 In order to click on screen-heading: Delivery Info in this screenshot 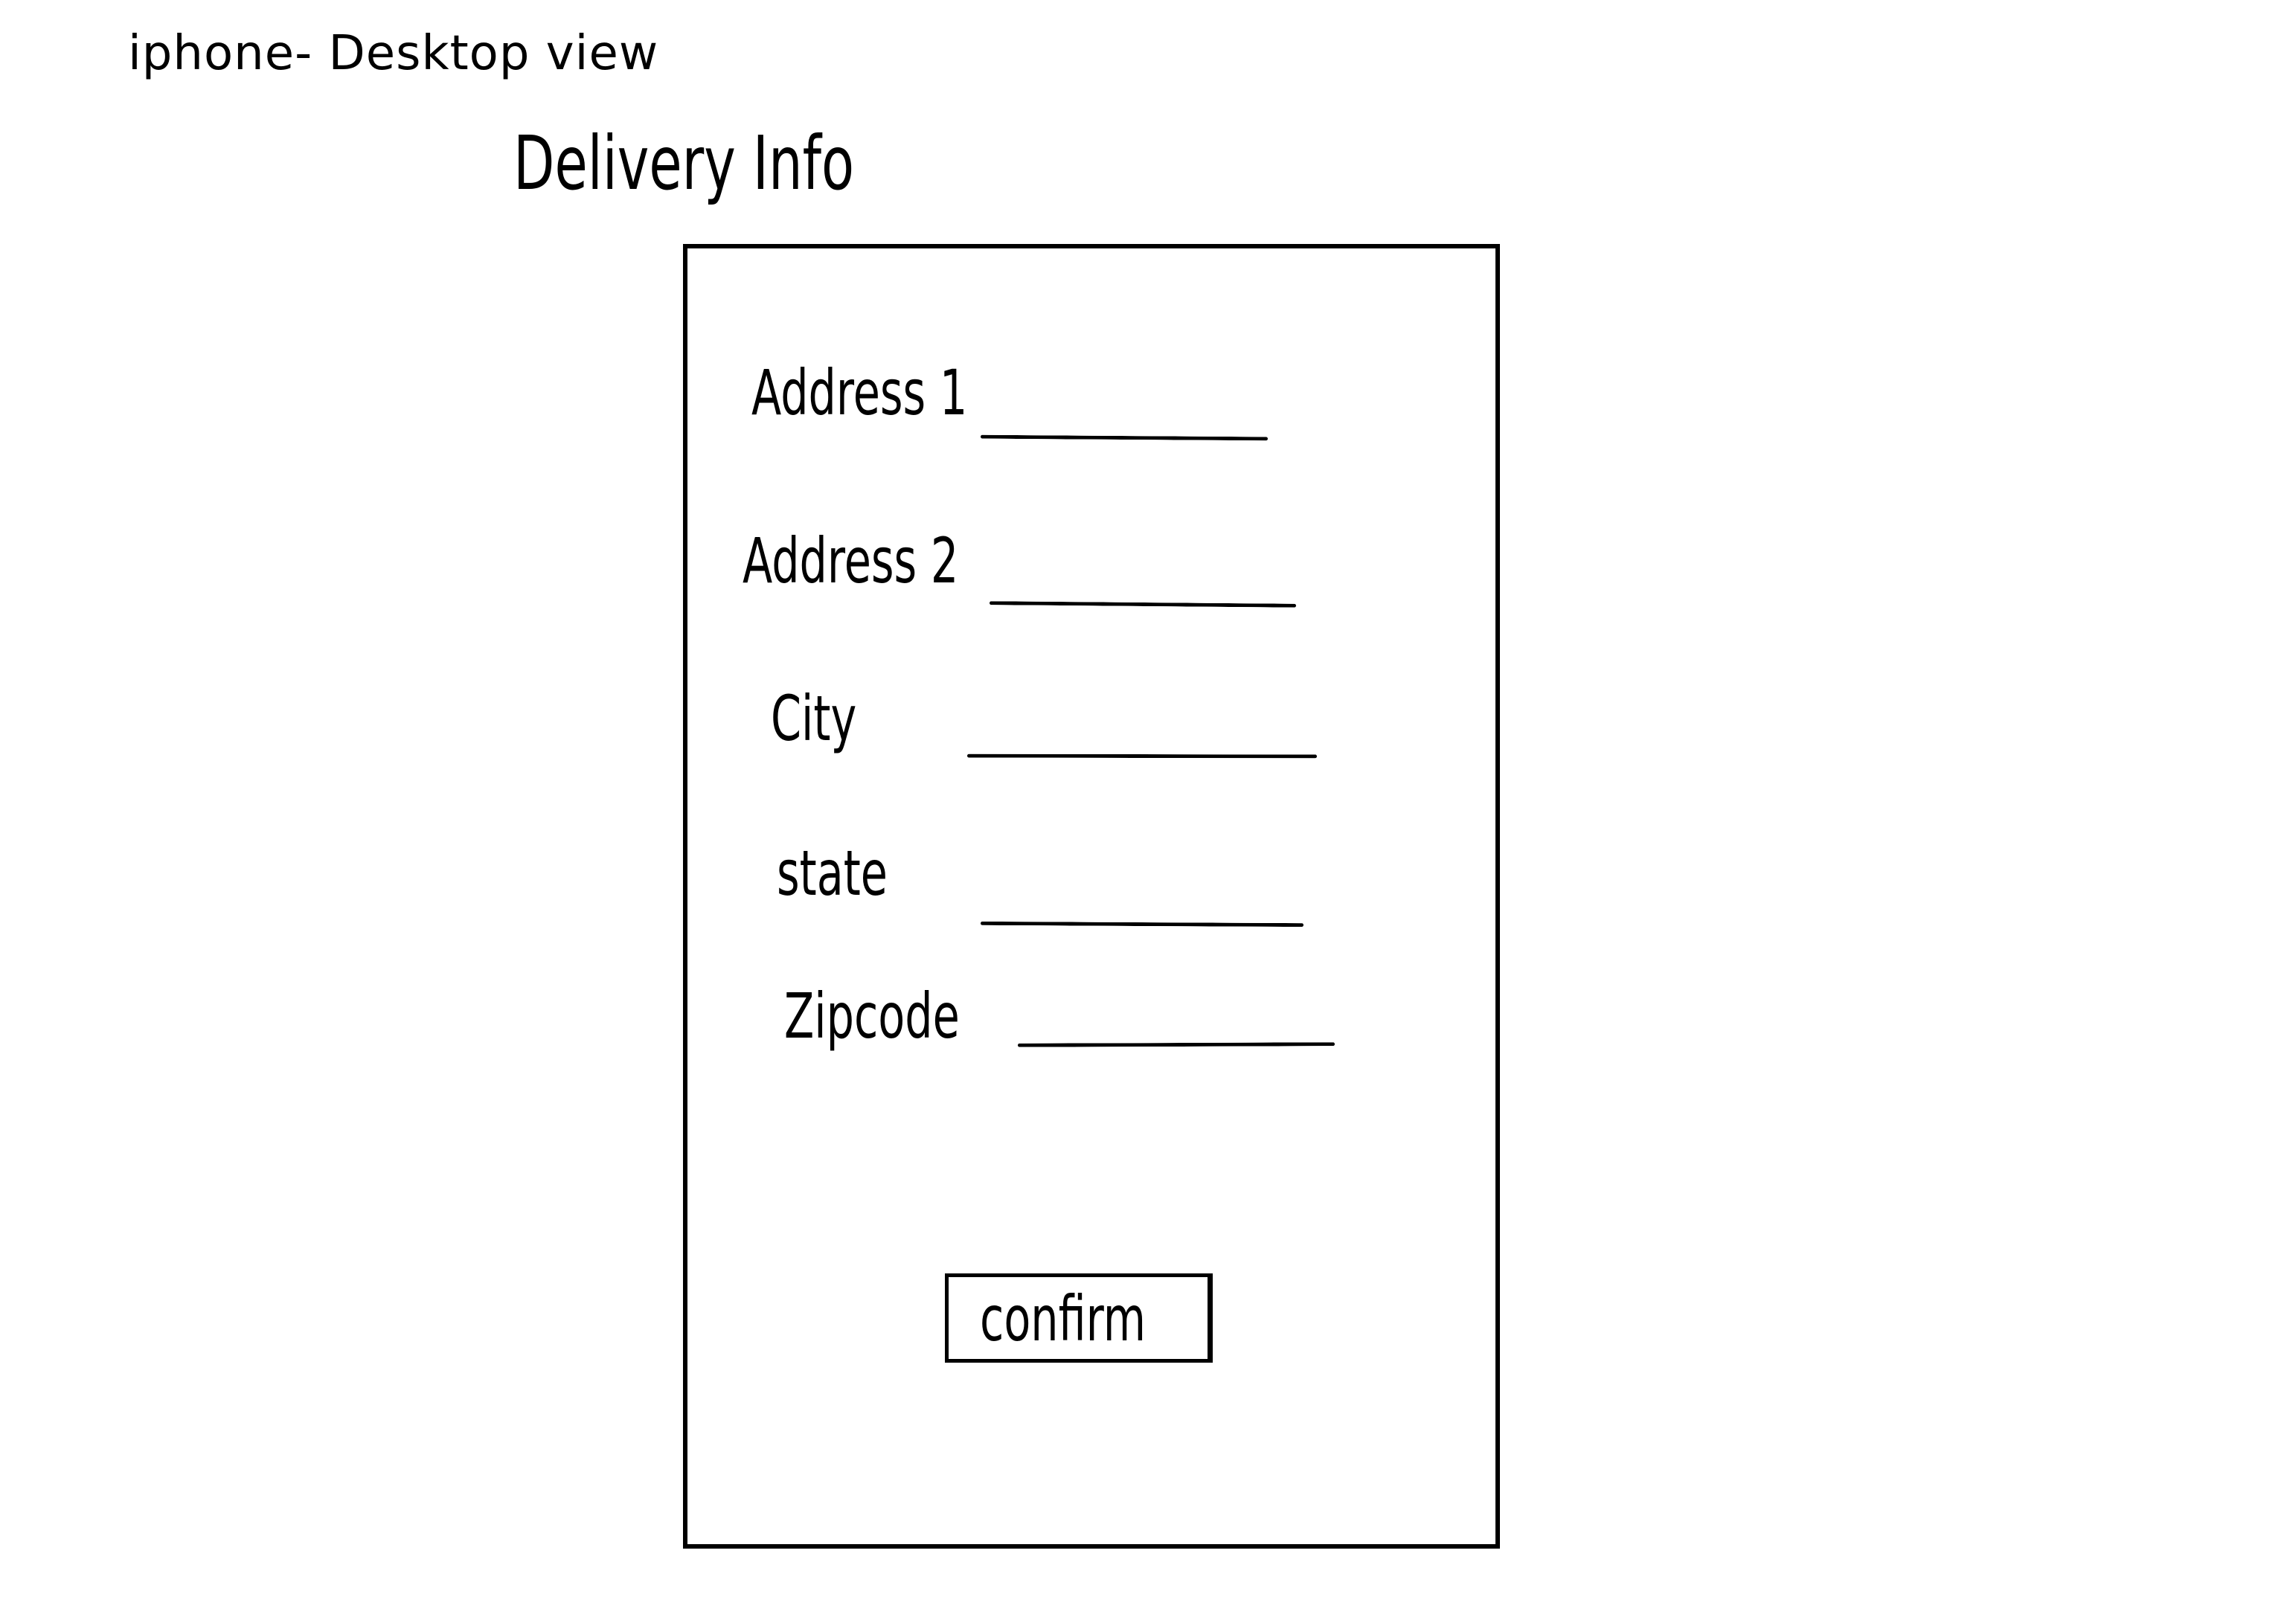, I will do `click(684, 164)`.